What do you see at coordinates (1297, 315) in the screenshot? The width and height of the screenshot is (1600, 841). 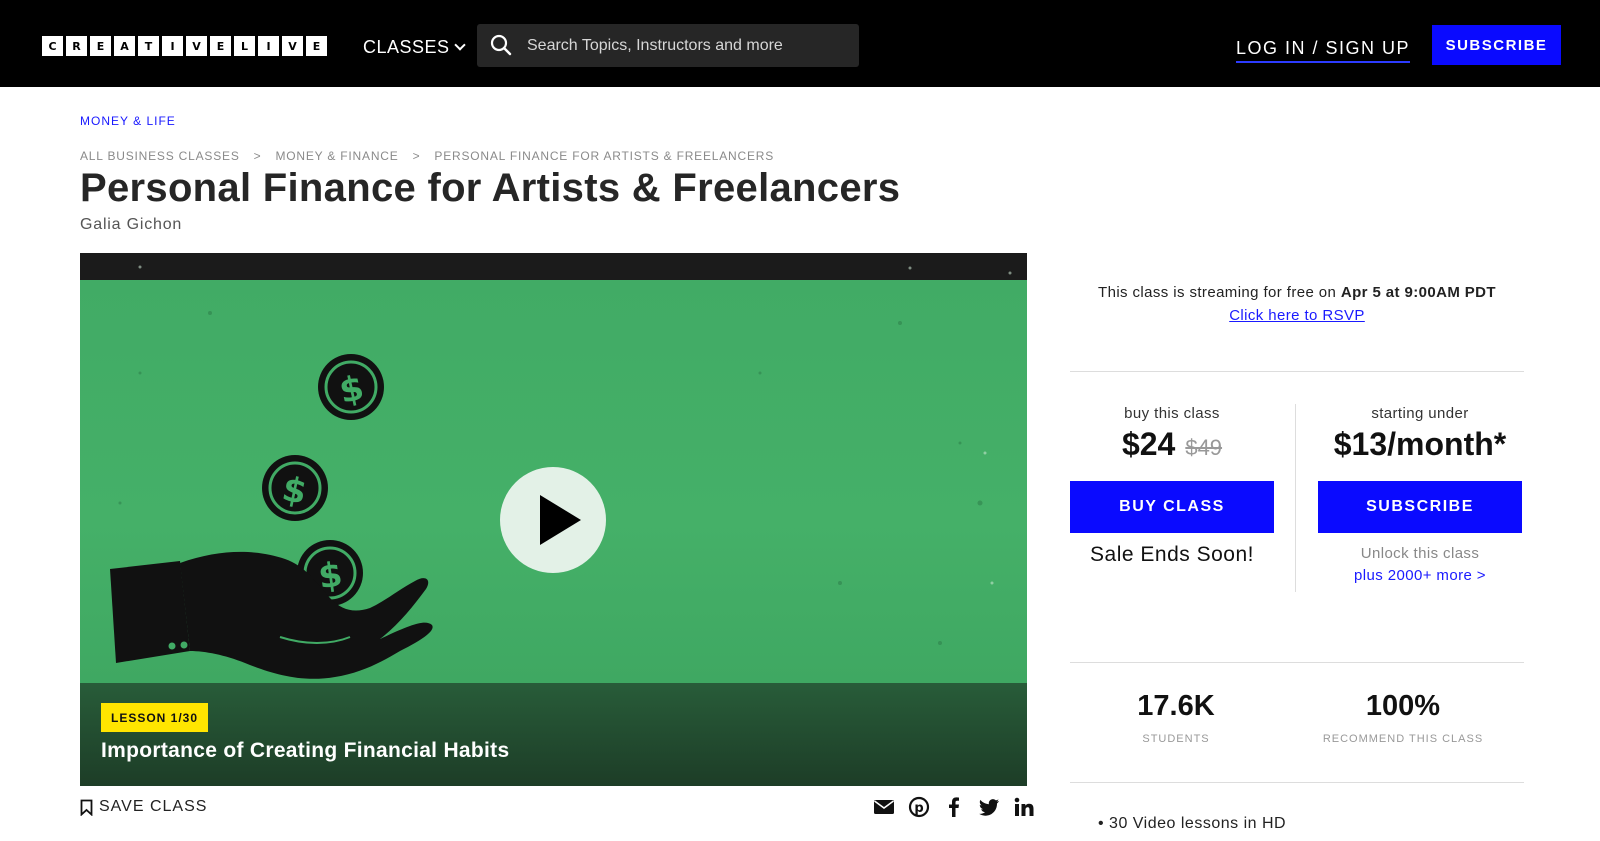 I see `rsvp-link: Click here to RSVP` at bounding box center [1297, 315].